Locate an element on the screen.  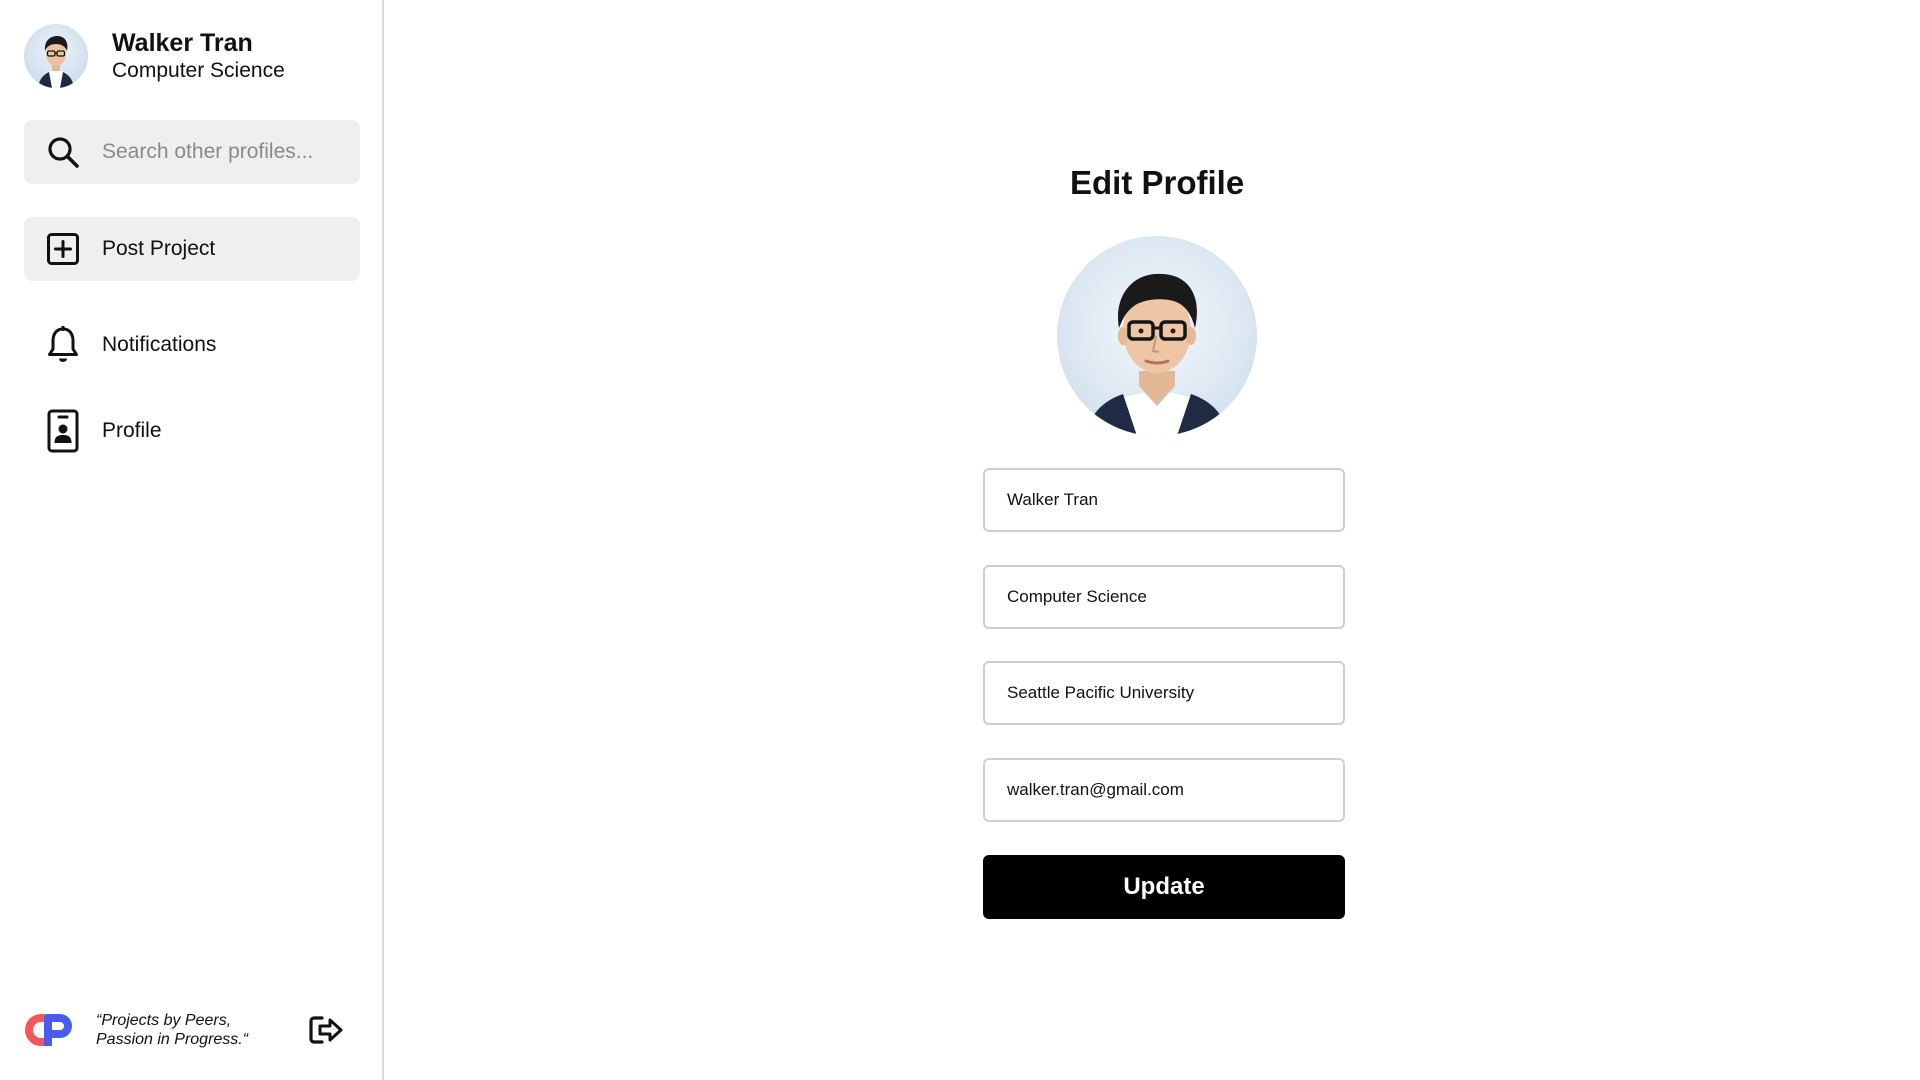
sidebar-item-profile: Profile is located at coordinates (192, 431).